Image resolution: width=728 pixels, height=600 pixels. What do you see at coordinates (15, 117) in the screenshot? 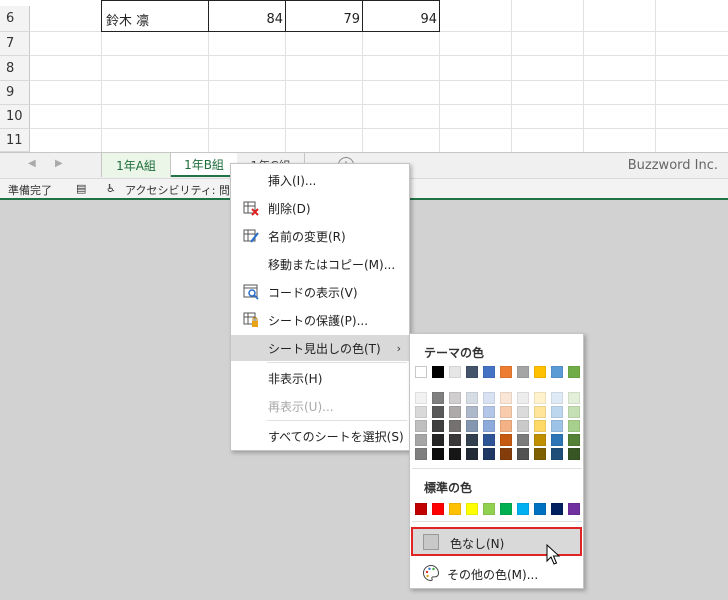
I see `row-header: 10` at bounding box center [15, 117].